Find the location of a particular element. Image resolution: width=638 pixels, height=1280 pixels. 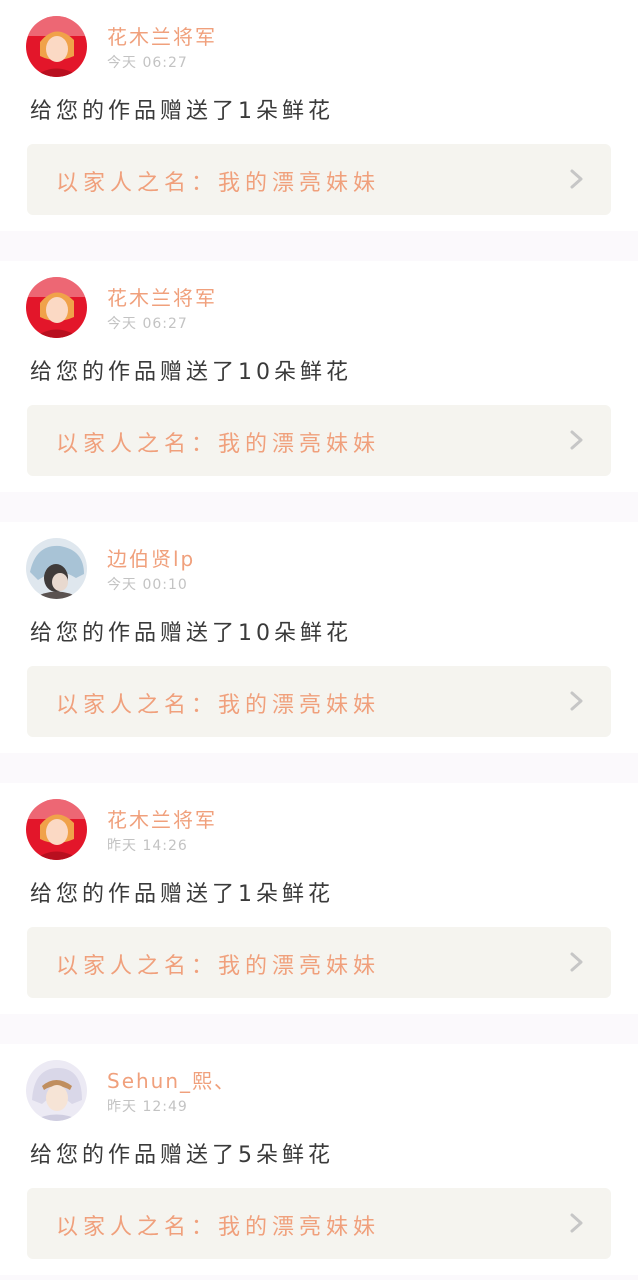

timestamp: 今天 00:10 is located at coordinates (147, 585).